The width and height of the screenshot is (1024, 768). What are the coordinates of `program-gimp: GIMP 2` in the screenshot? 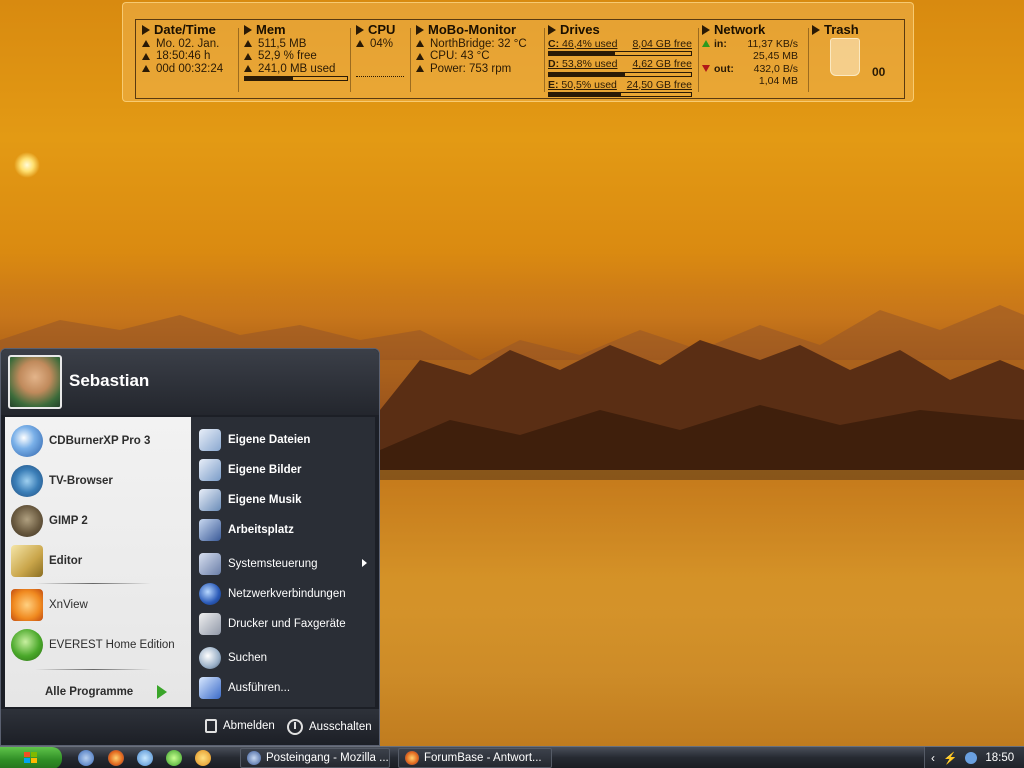 It's located at (49, 521).